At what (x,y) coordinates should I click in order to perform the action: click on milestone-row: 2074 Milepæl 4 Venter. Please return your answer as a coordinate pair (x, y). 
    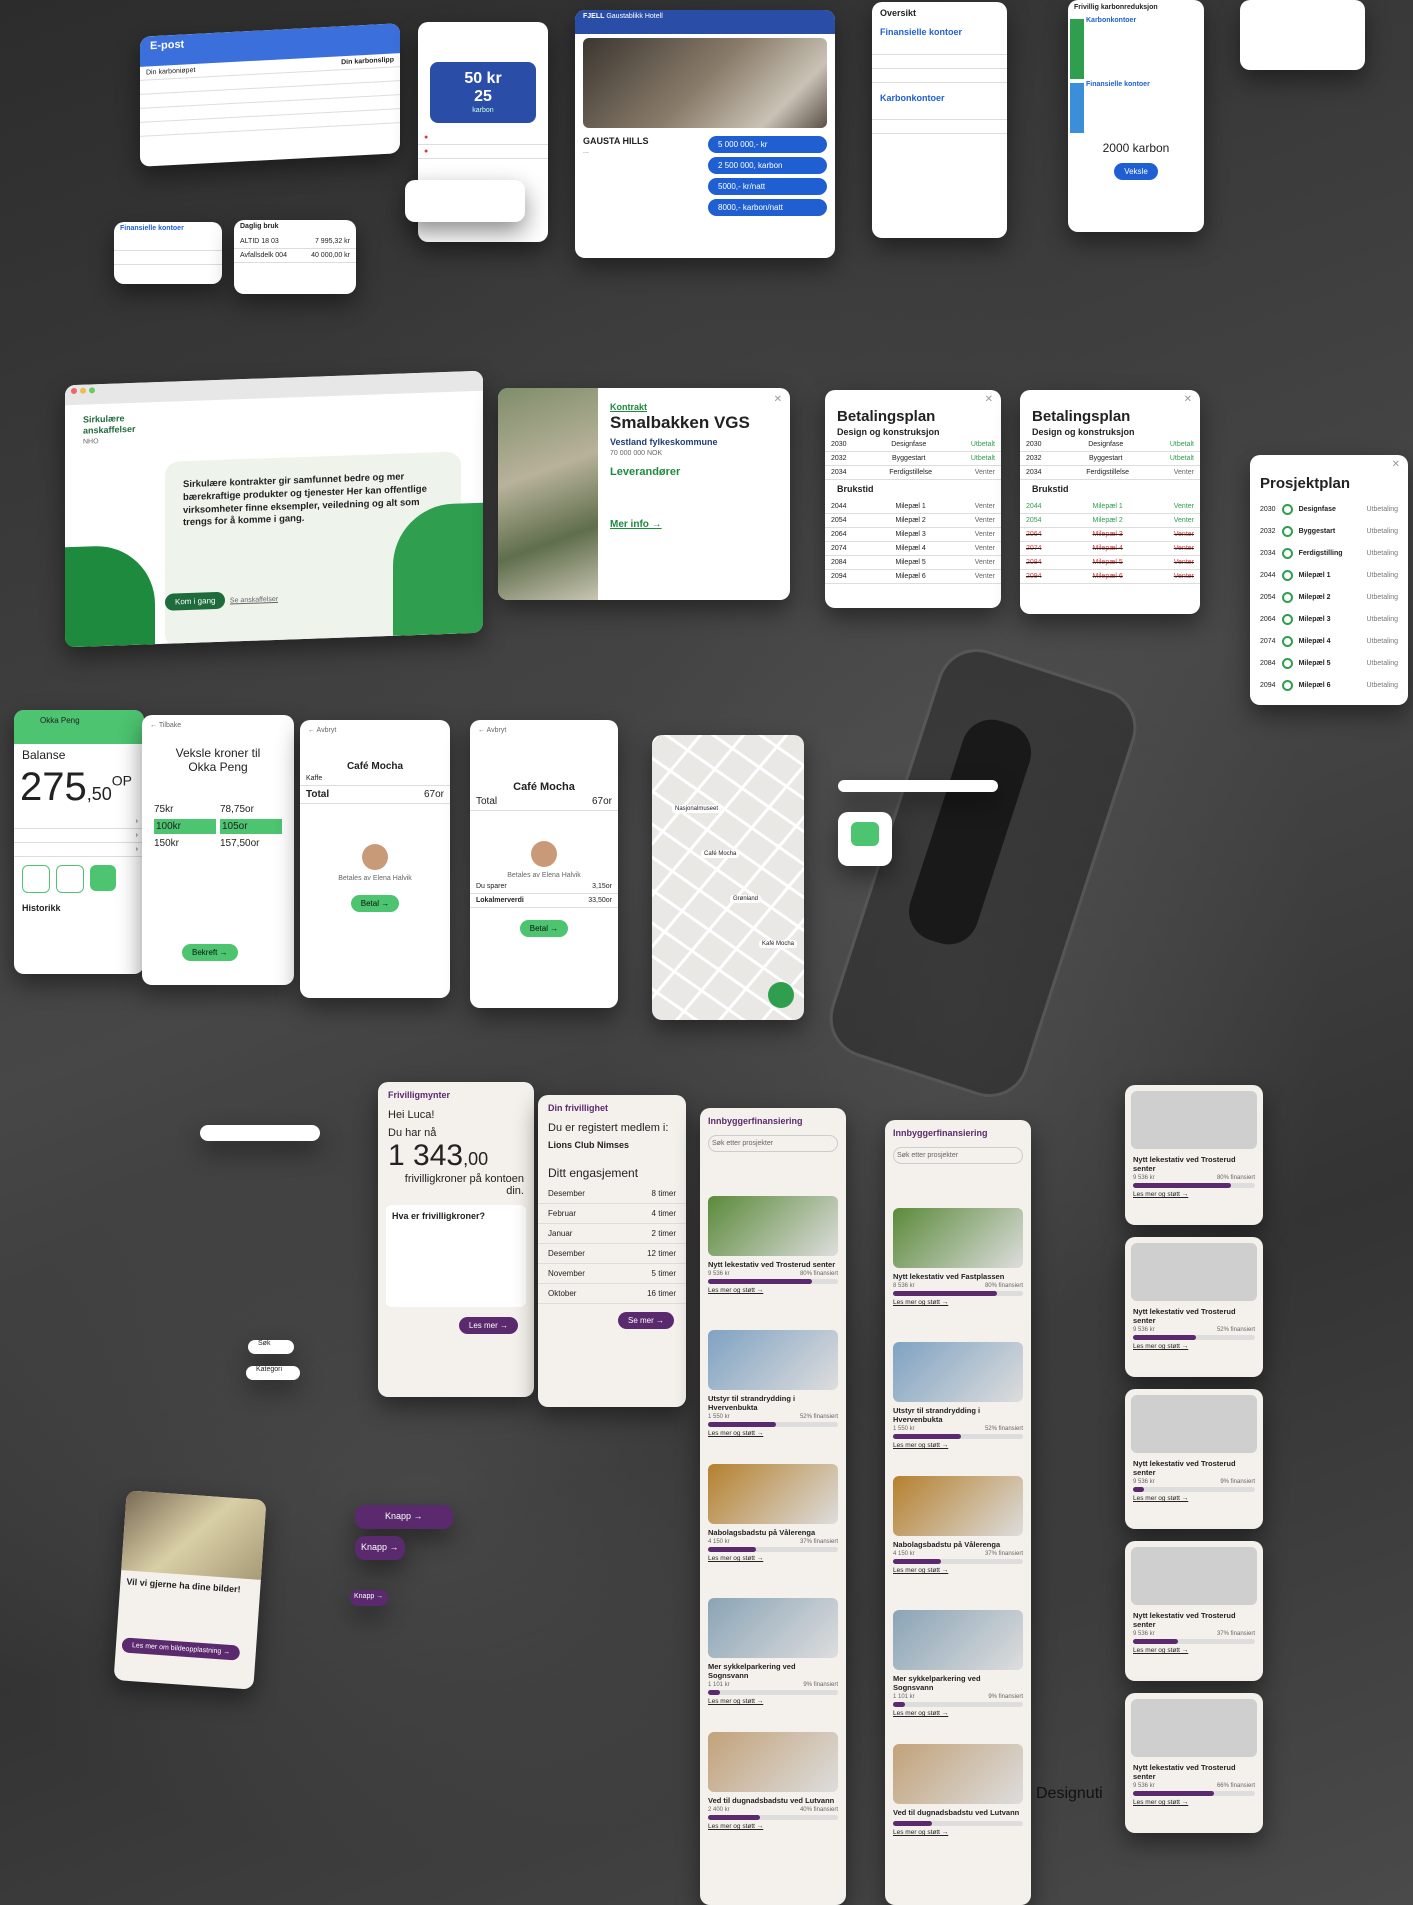
    Looking at the image, I should click on (913, 549).